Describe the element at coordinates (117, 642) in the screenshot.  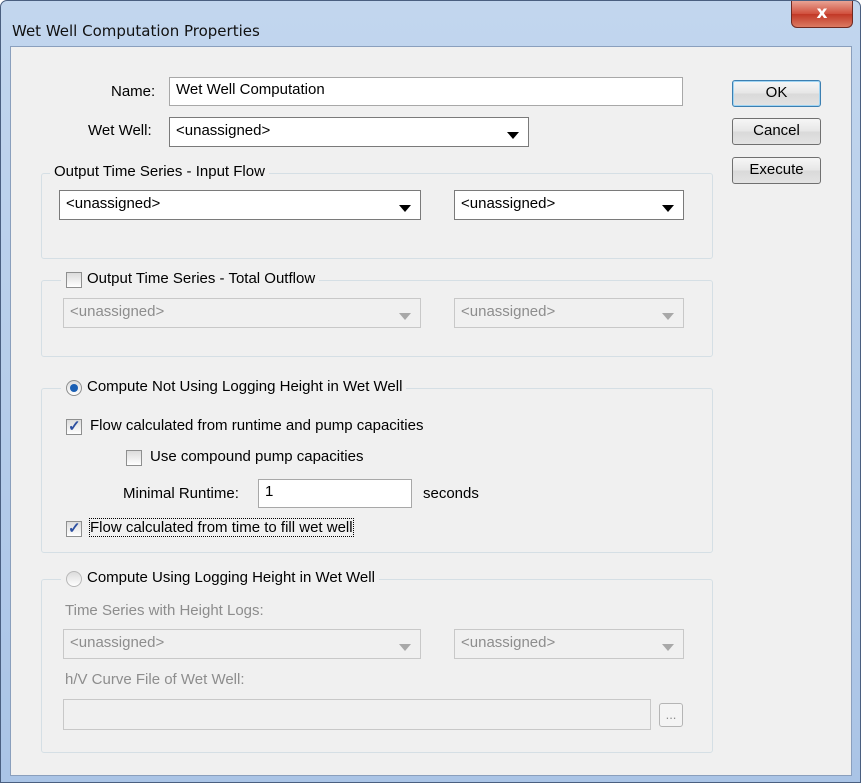
I see `height-logs-series-value: <unassigned>` at that location.